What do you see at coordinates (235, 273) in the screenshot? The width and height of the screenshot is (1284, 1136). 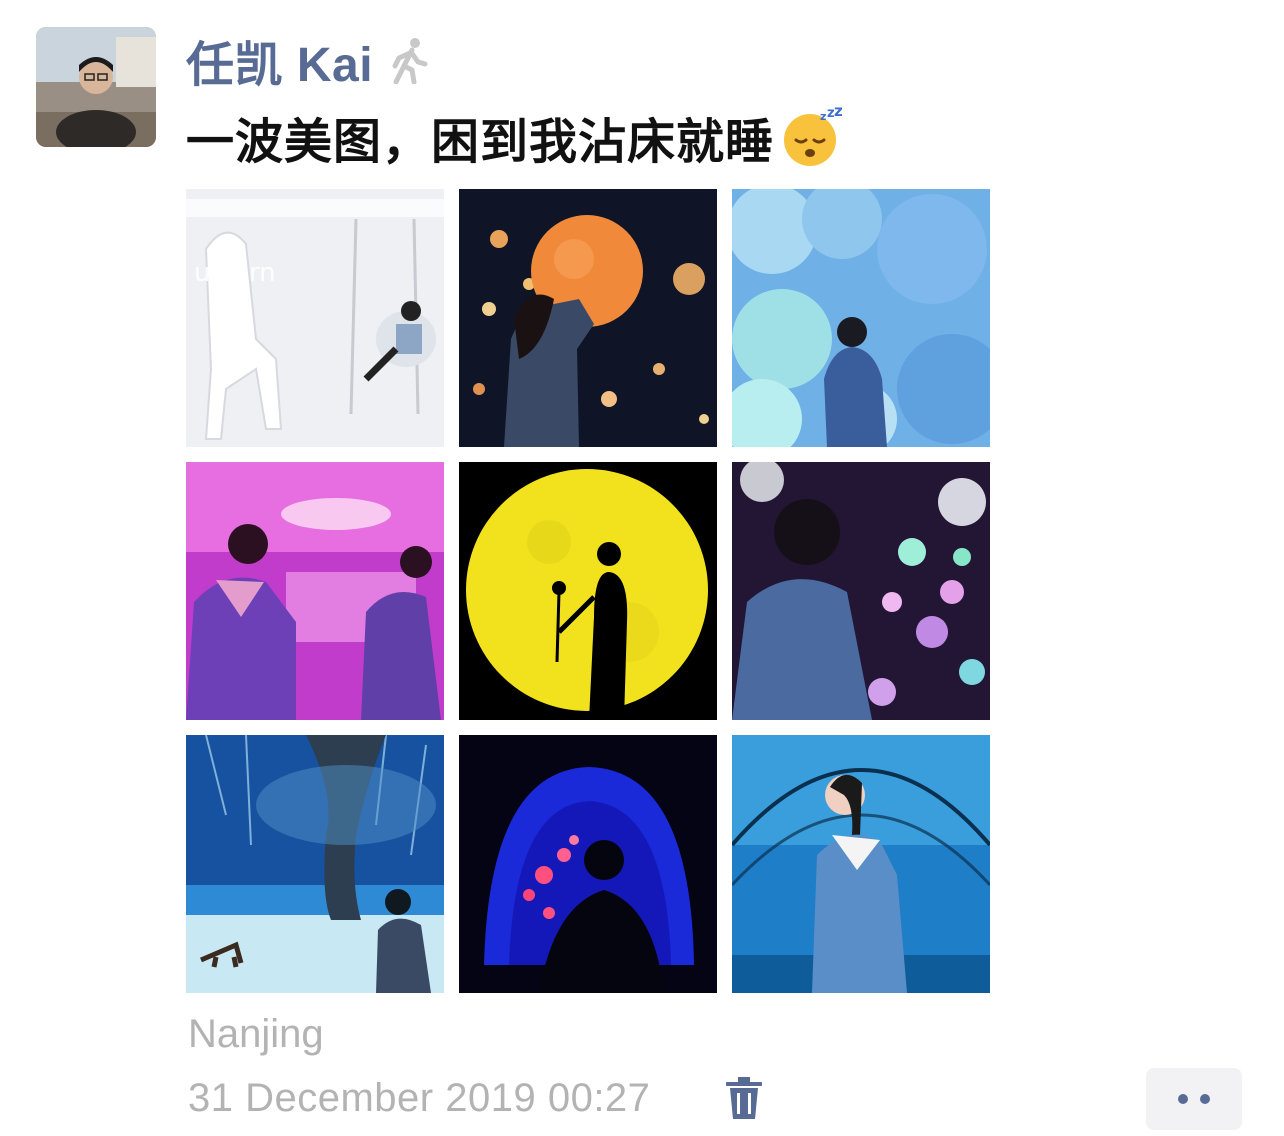 I see `svg-text: u corn` at bounding box center [235, 273].